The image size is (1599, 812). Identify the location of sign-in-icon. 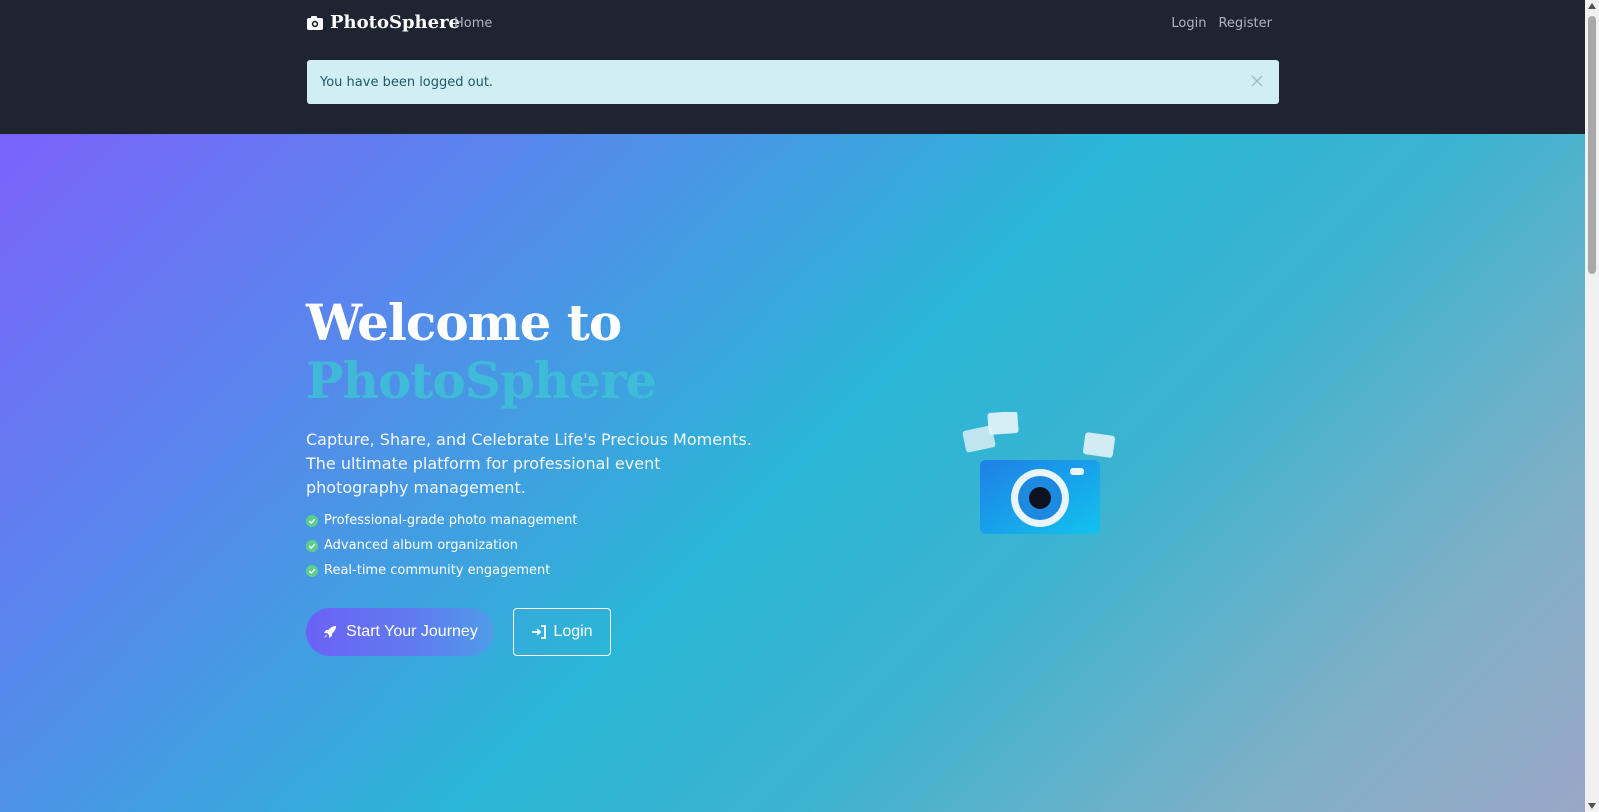
(539, 632).